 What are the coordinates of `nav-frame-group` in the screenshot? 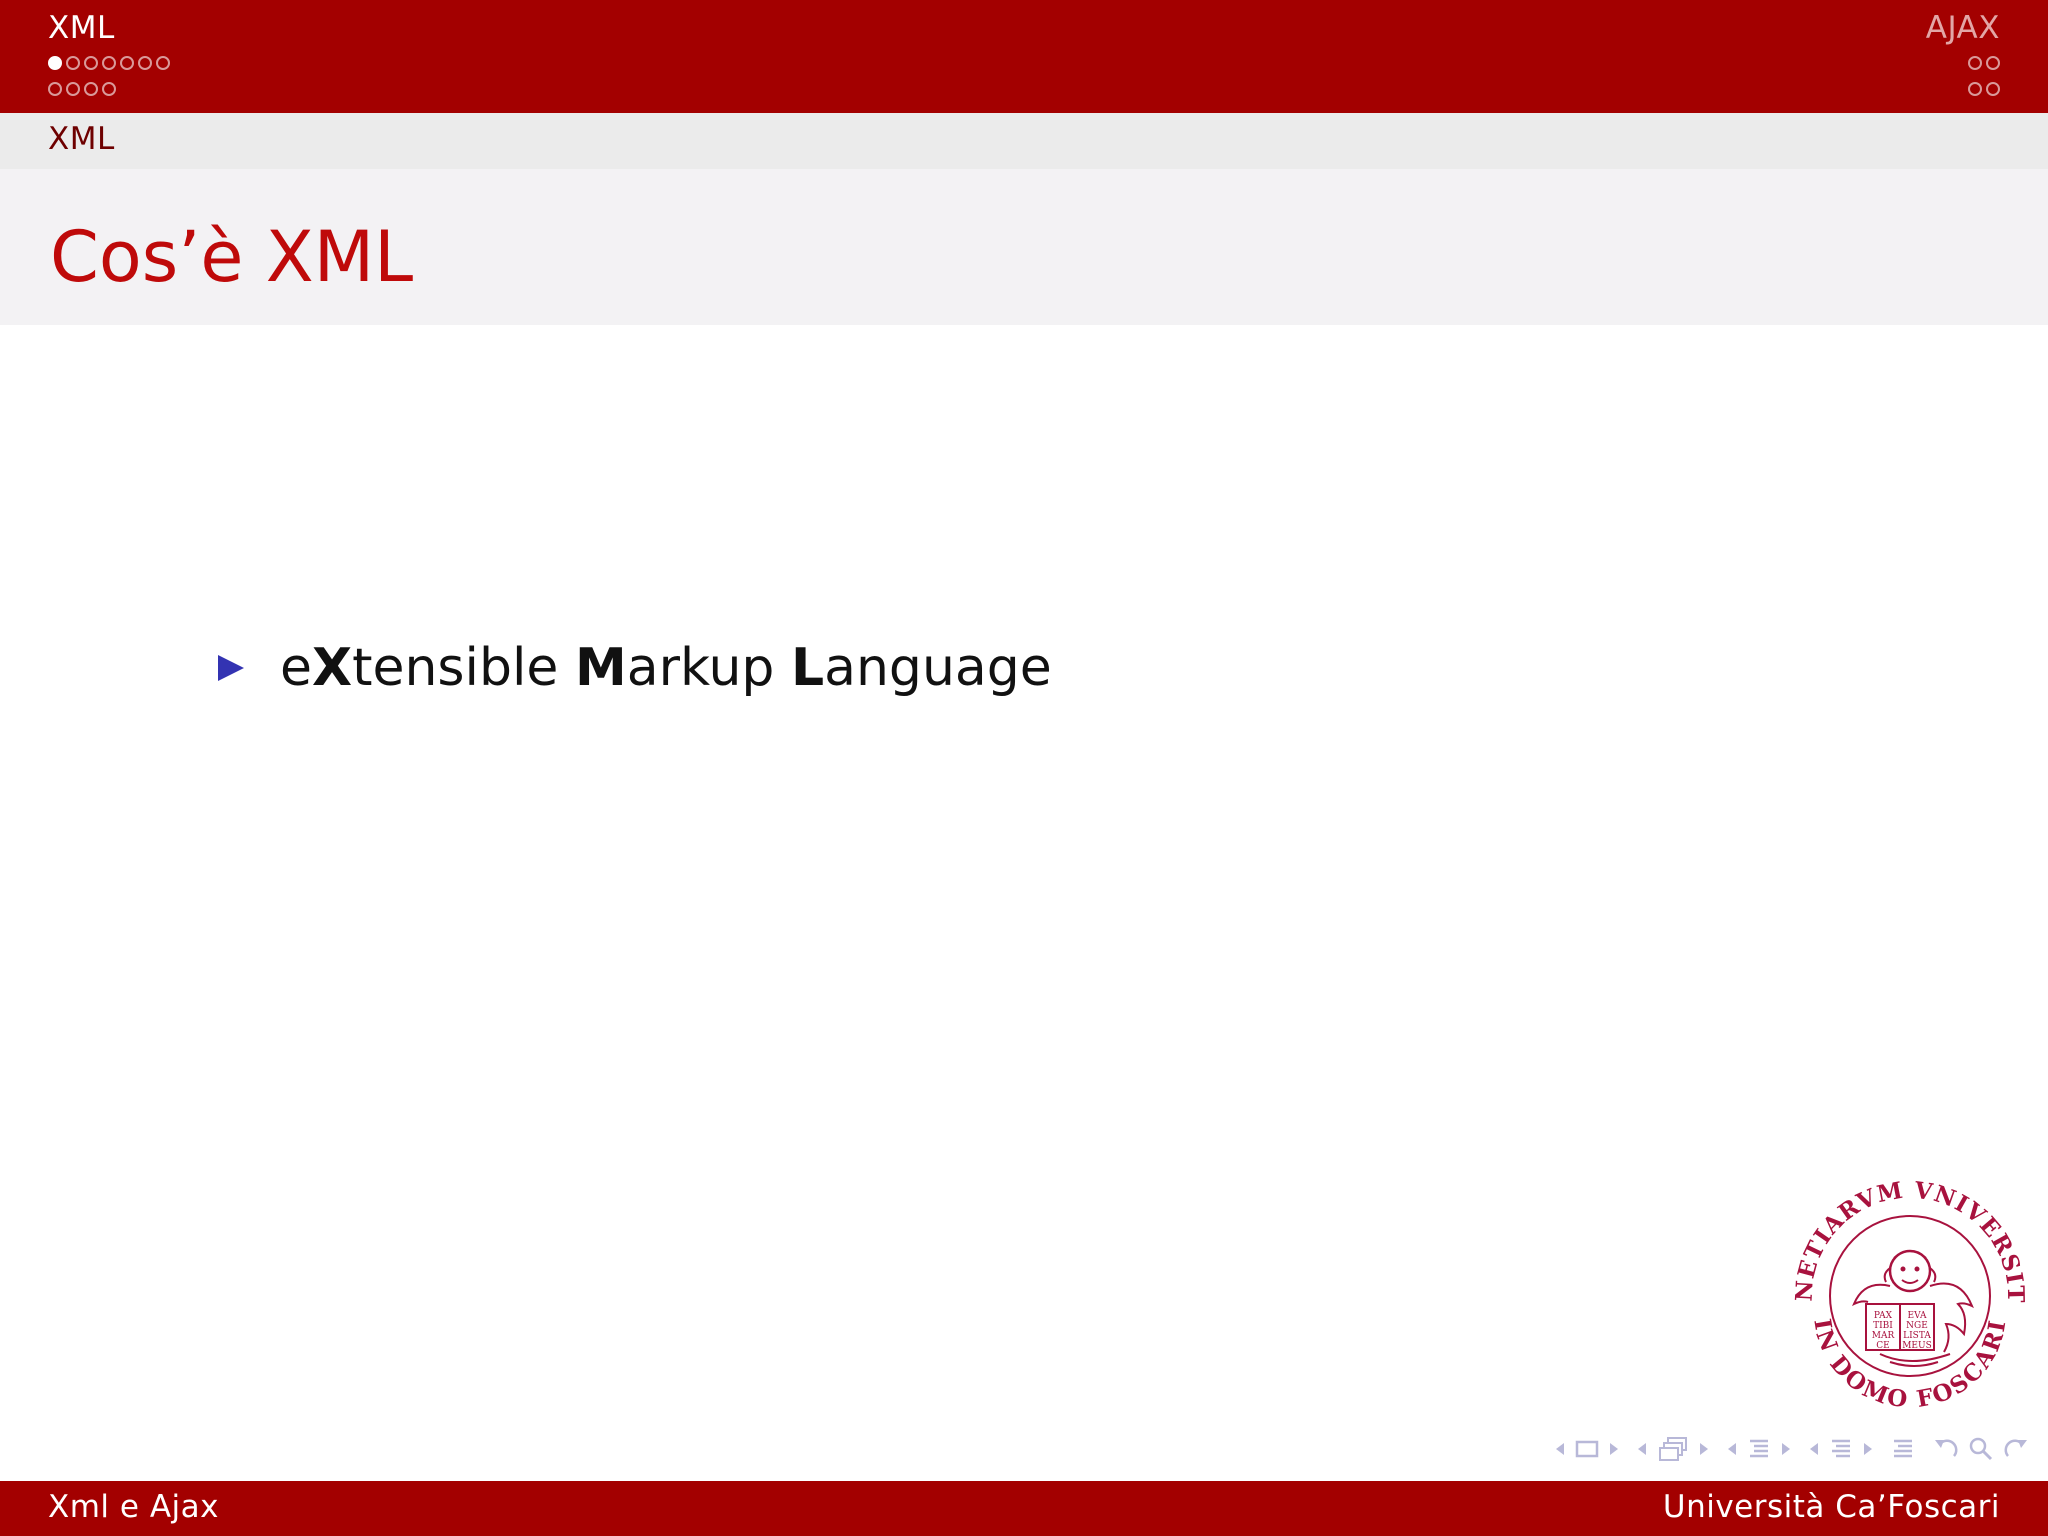 It's located at (1587, 1449).